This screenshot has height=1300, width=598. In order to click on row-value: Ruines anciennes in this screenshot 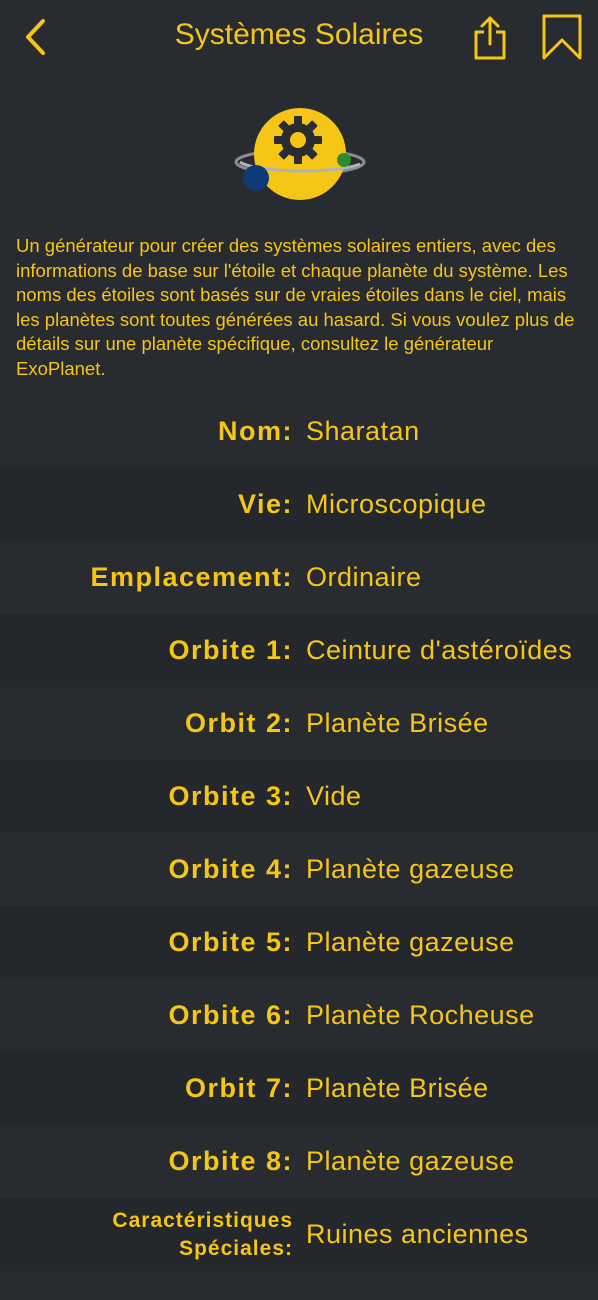, I will do `click(417, 1234)`.